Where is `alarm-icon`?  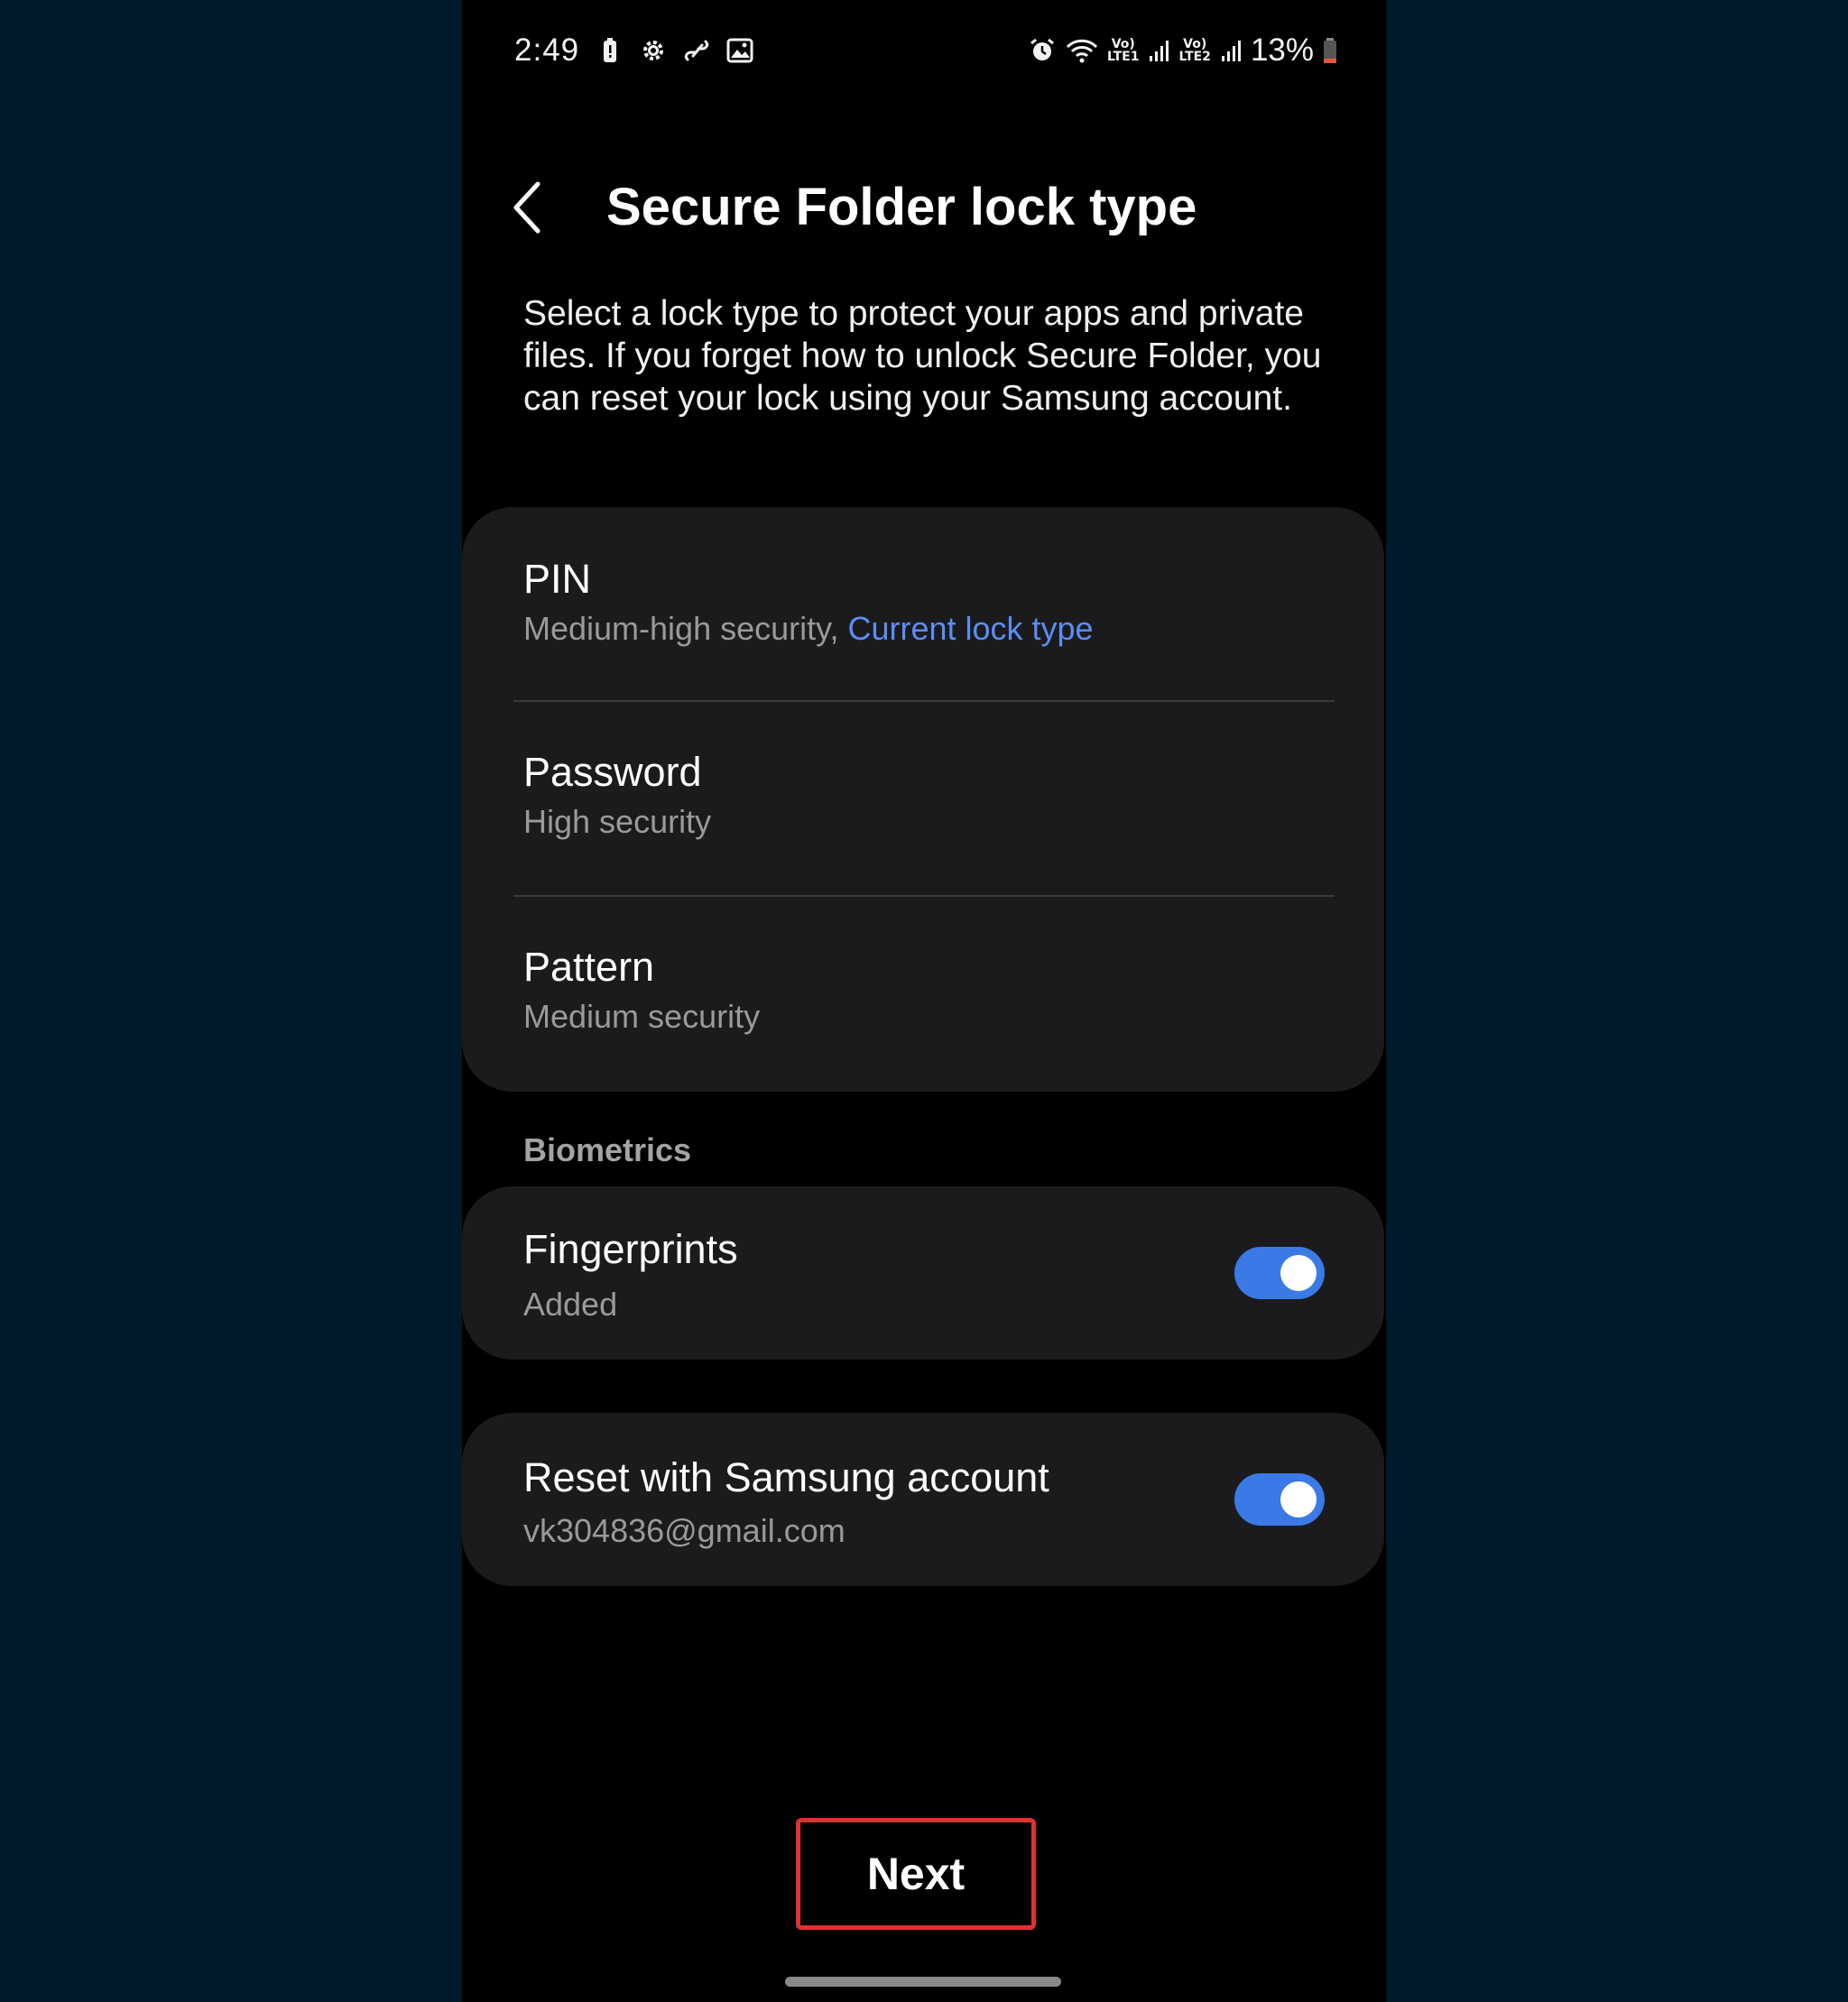
alarm-icon is located at coordinates (1042, 49).